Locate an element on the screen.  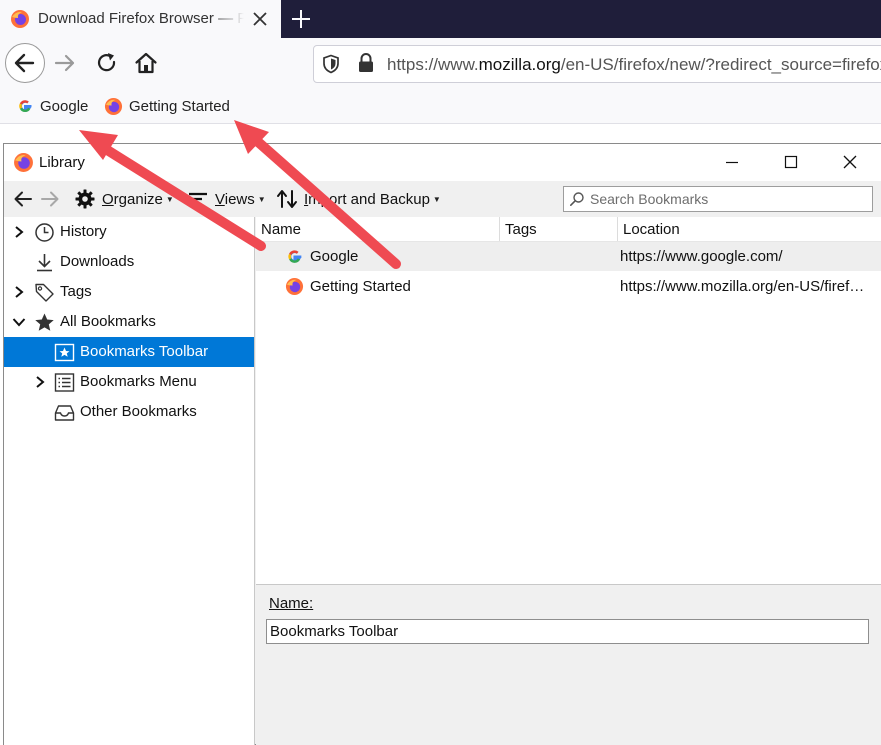
row-name: Getting Started is located at coordinates (360, 286).